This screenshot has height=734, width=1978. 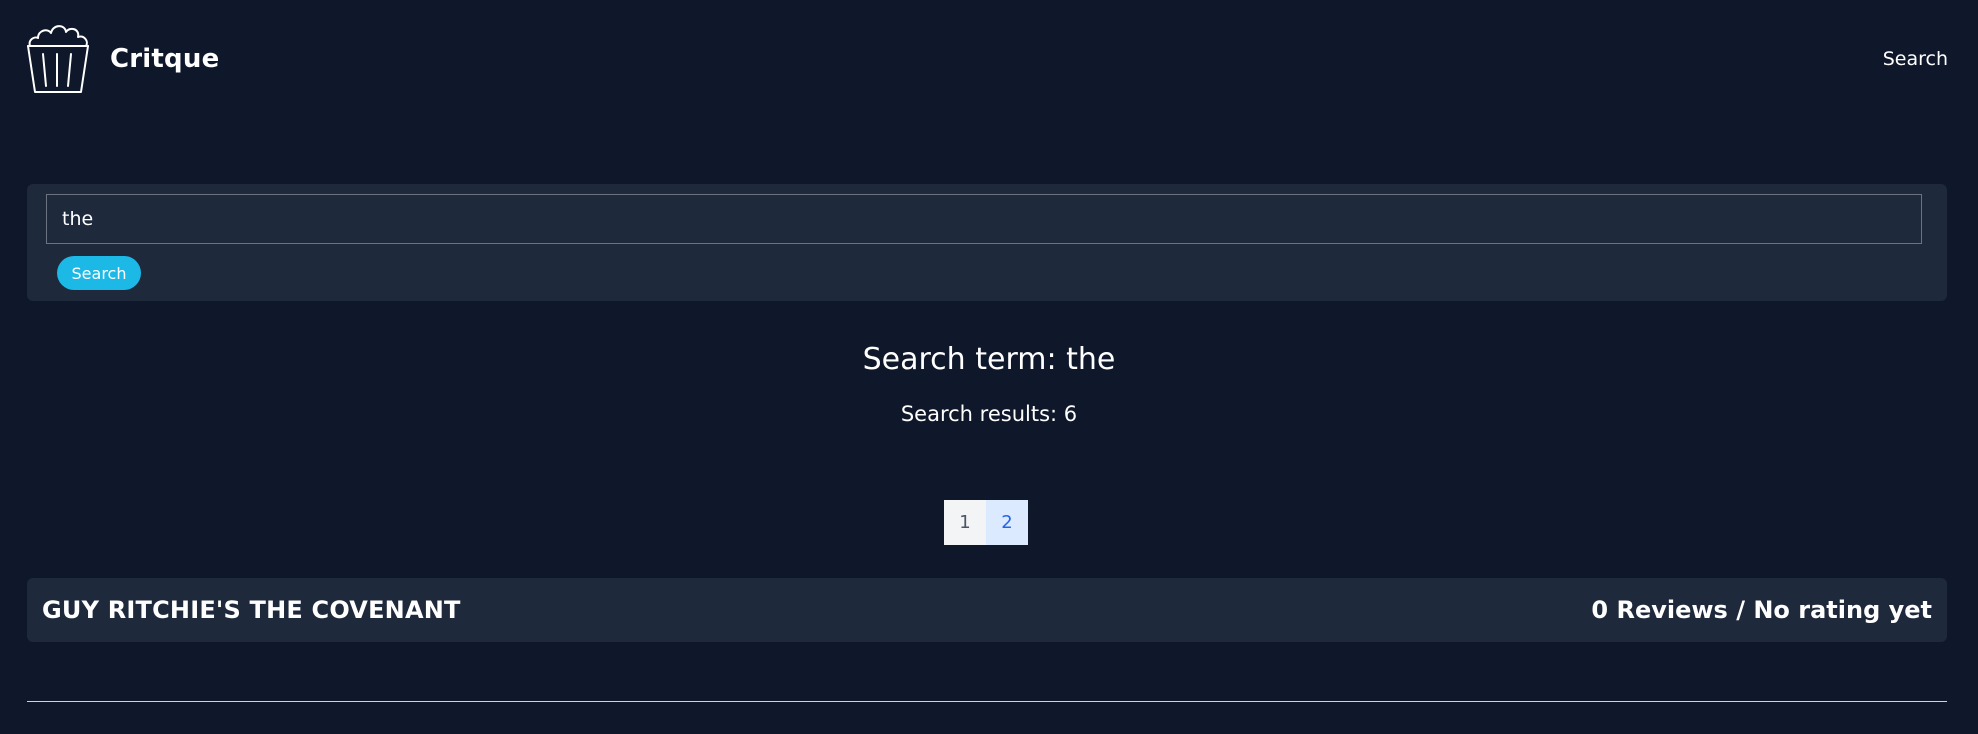 I want to click on popcorn-bucket-icon, so click(x=58, y=58).